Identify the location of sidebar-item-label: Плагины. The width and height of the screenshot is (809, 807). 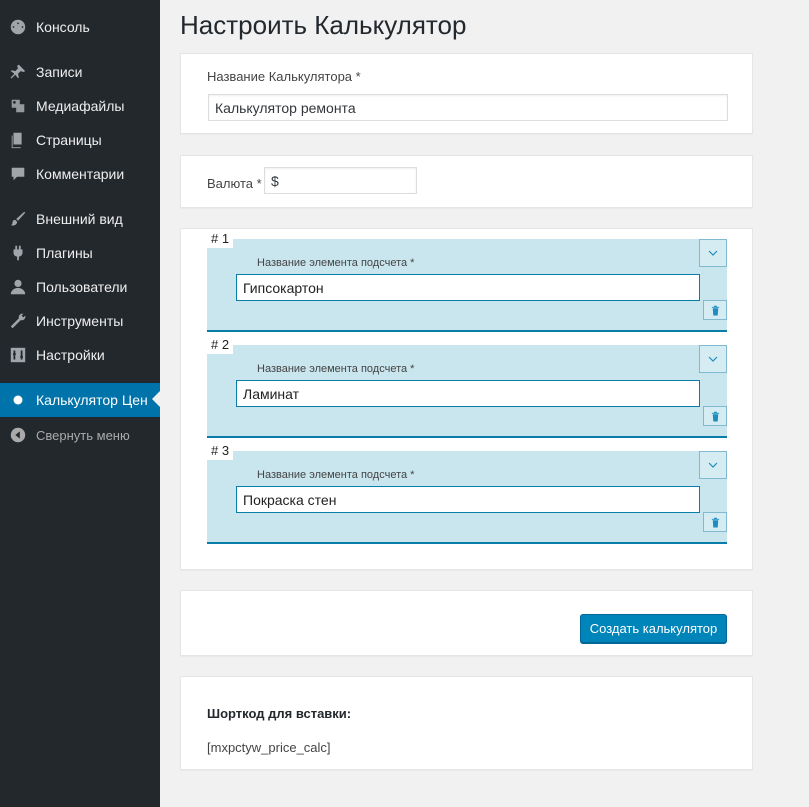
(64, 253).